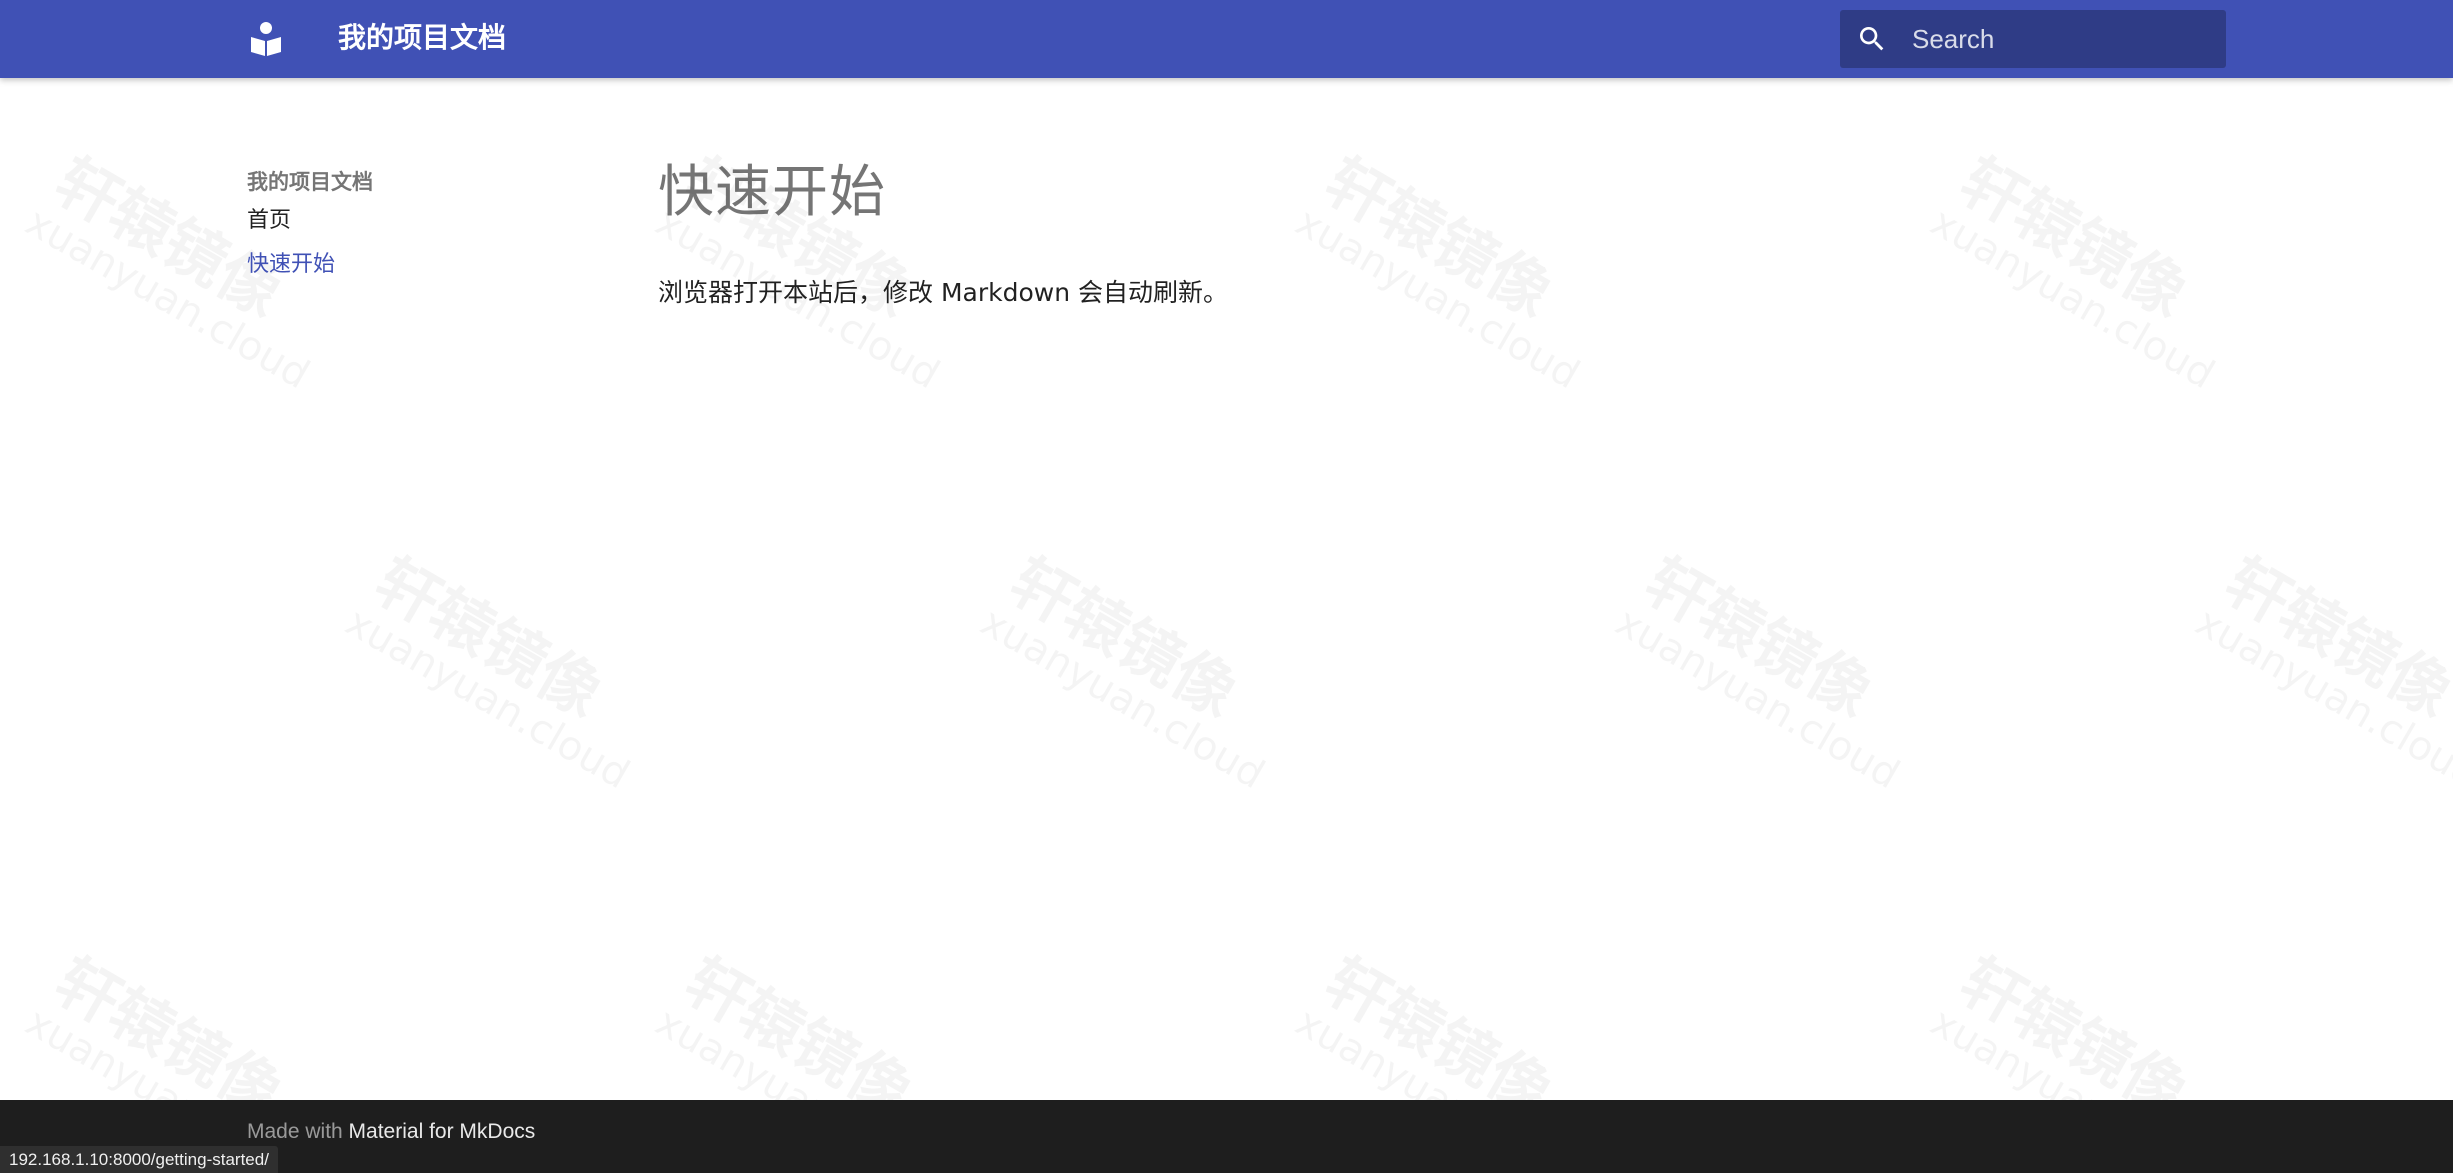  I want to click on sidebar-item-getting-started: 快速开始, so click(310, 265).